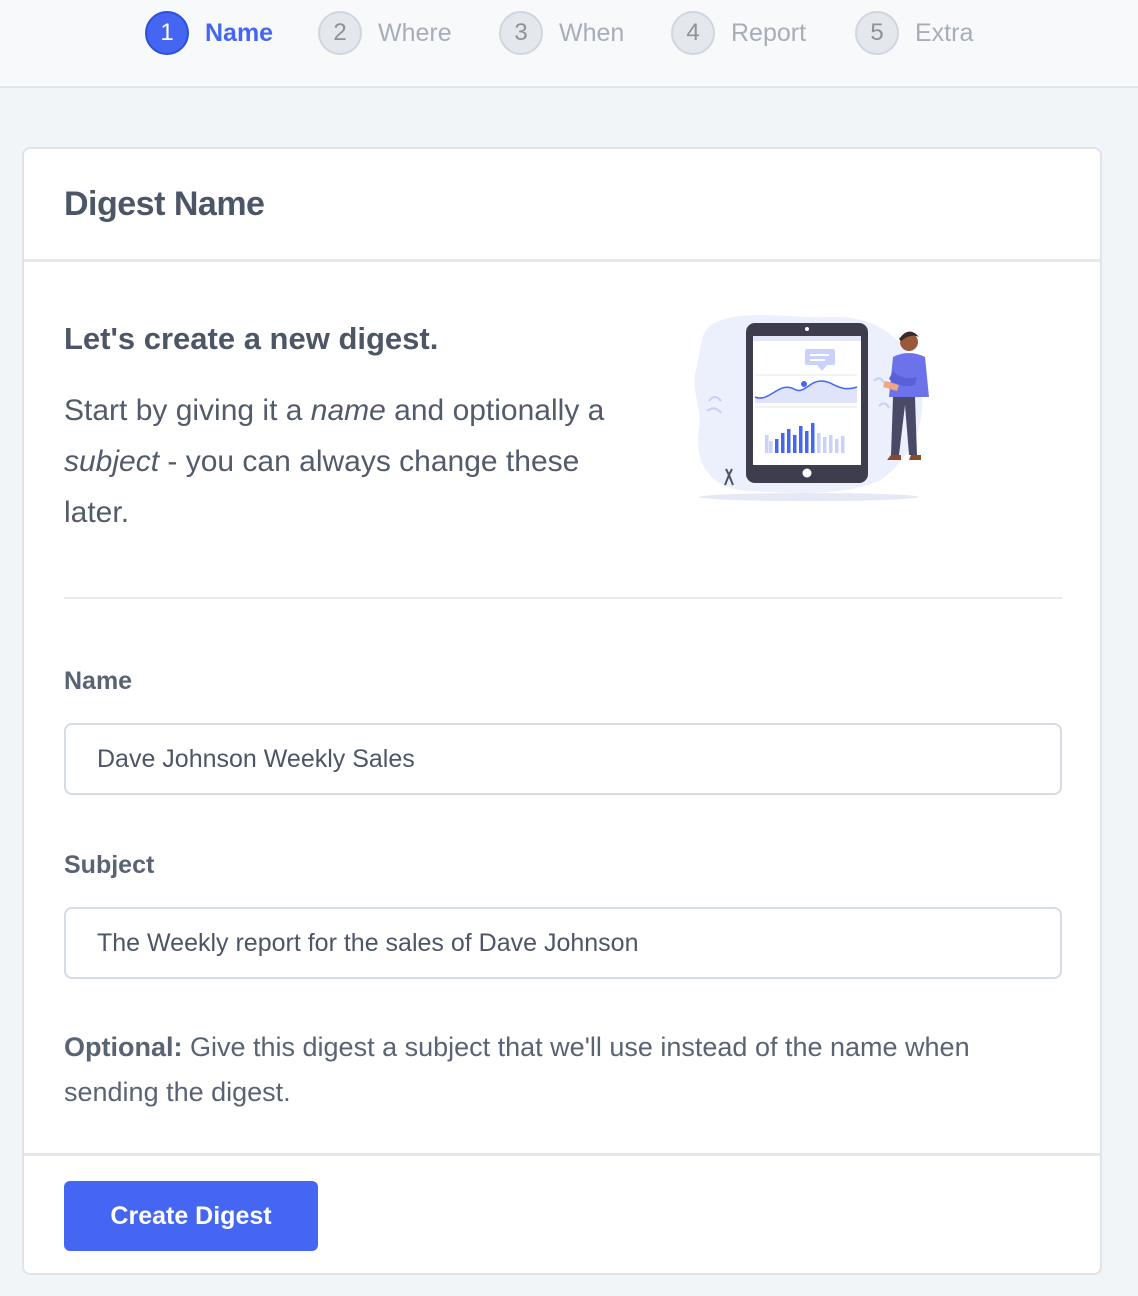  I want to click on step-number: 1, so click(167, 33).